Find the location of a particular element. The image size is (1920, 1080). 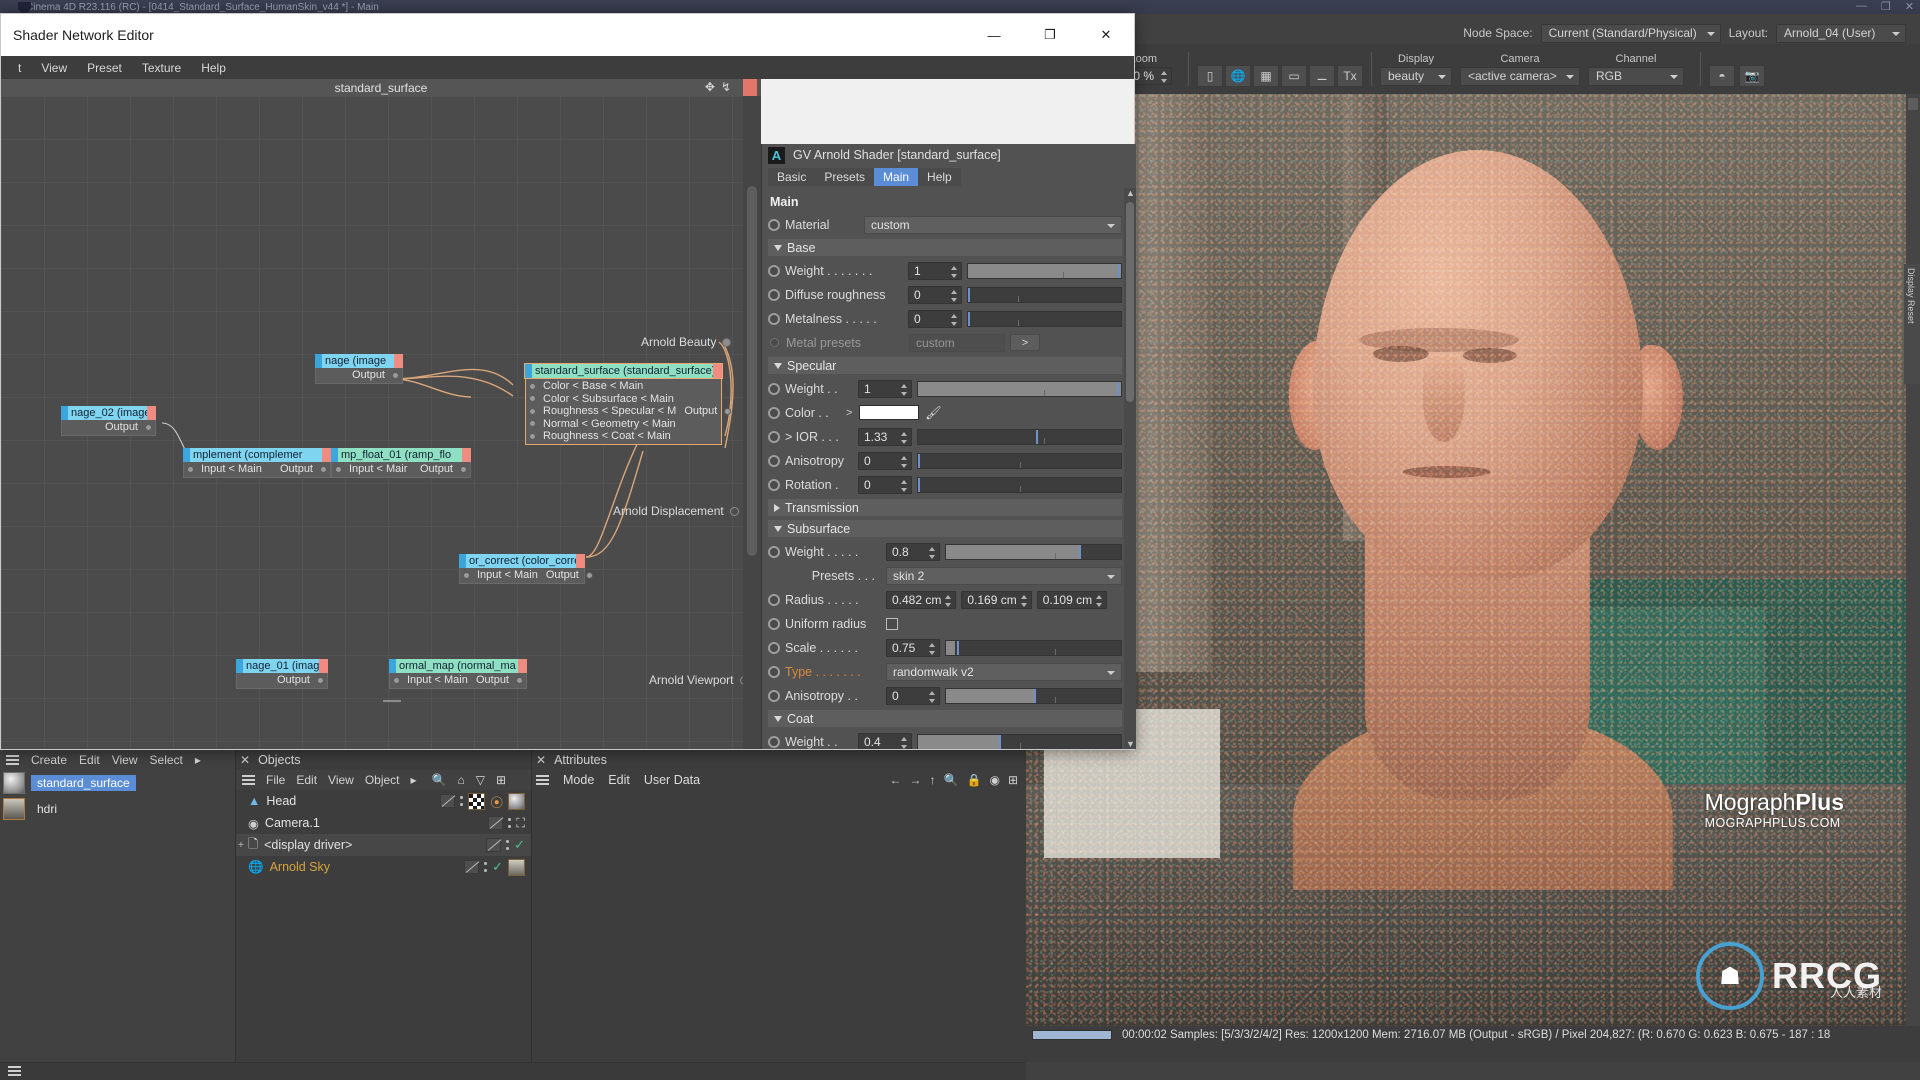

attributes-toolbar-icons: ← → ↑ 🔍 🔒 ◉ ⊞ is located at coordinates (954, 780).